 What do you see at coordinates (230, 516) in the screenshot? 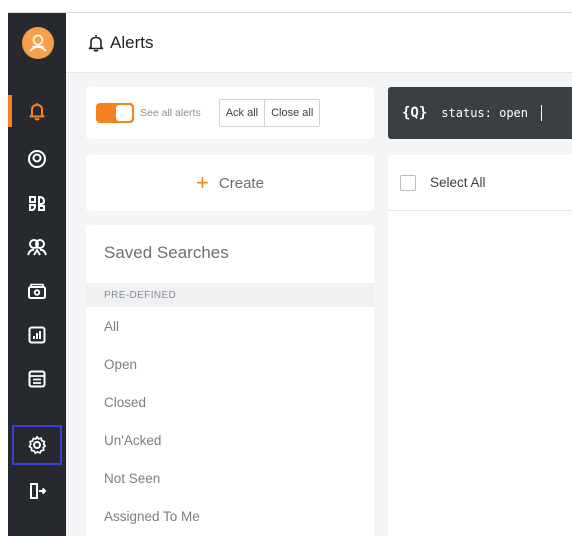
I see `saved-search-assigned-to-me: Assigned To Me` at bounding box center [230, 516].